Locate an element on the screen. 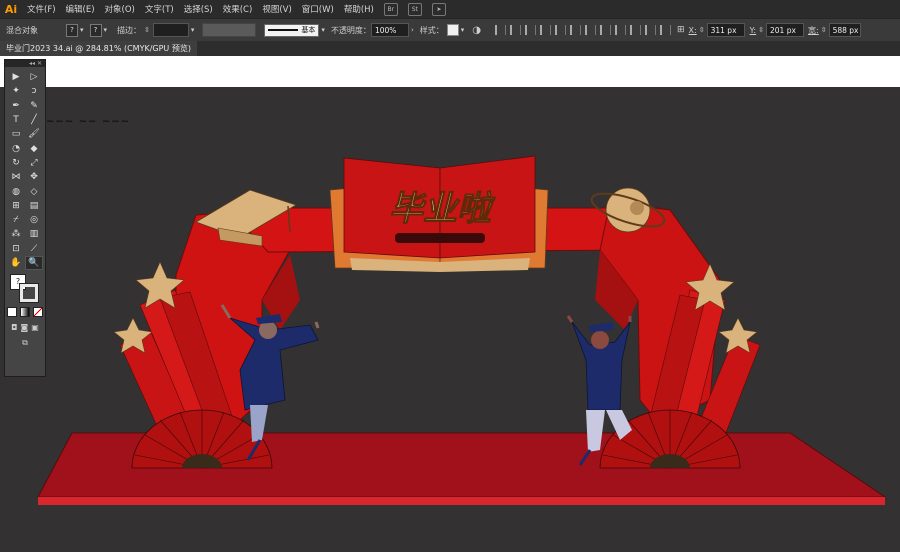 The width and height of the screenshot is (900, 552). align-center-icon is located at coordinates (515, 30).